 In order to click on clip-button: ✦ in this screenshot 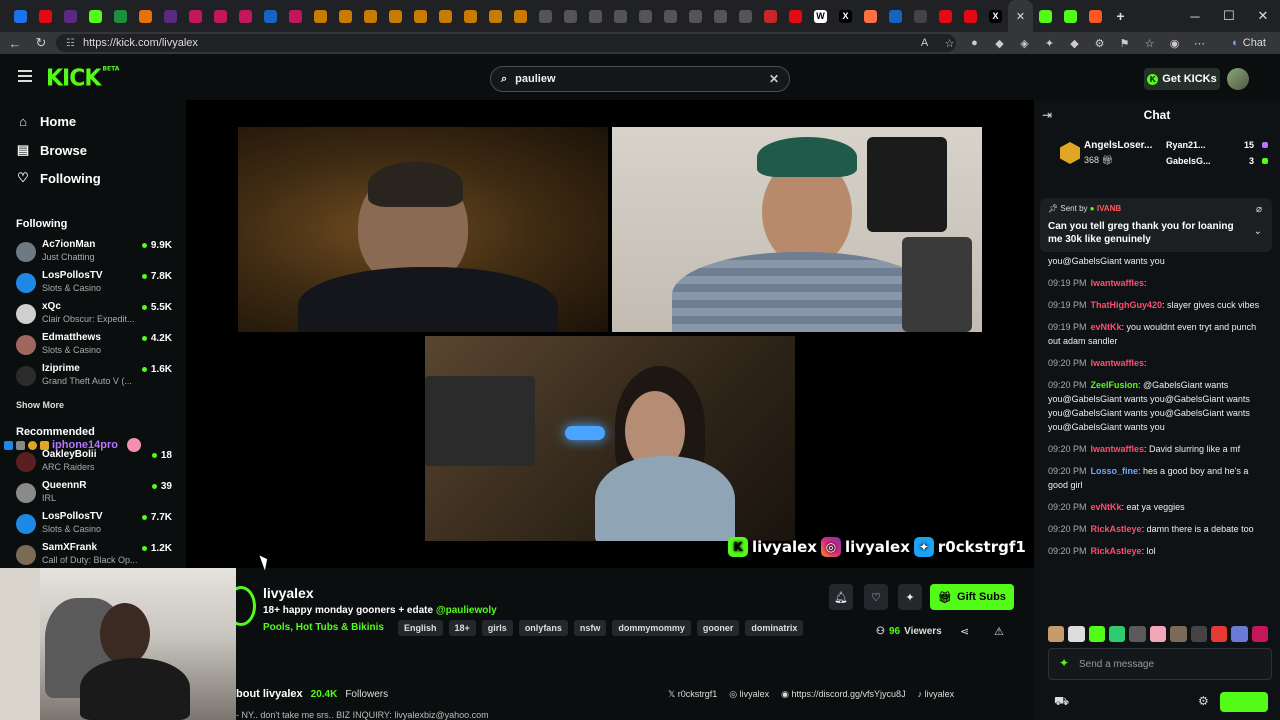, I will do `click(910, 597)`.